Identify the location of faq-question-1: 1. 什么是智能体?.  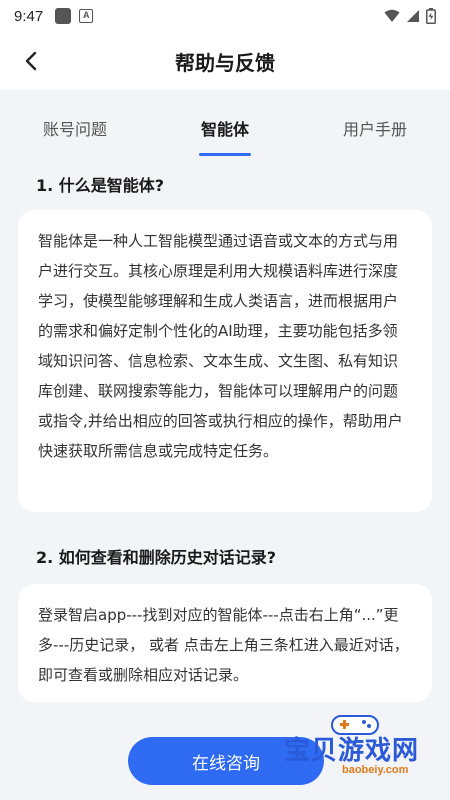
(100, 185).